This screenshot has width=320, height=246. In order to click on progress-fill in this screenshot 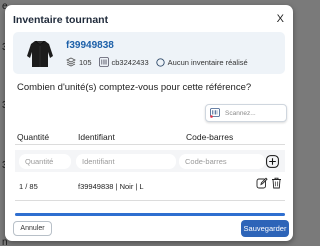, I will do `click(150, 214)`.